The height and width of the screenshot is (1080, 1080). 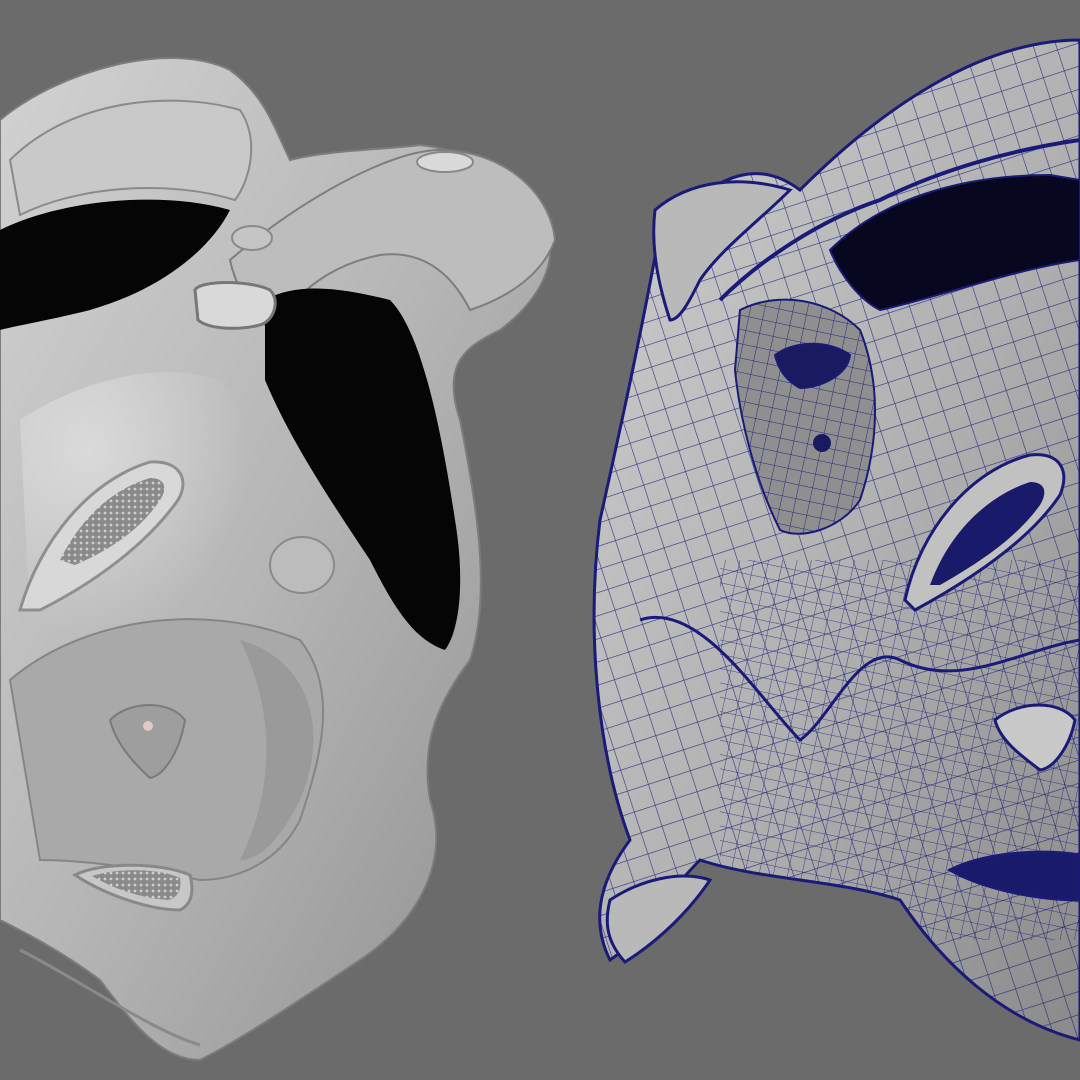 I want to click on wireframe-eye-bolt, so click(x=822, y=443).